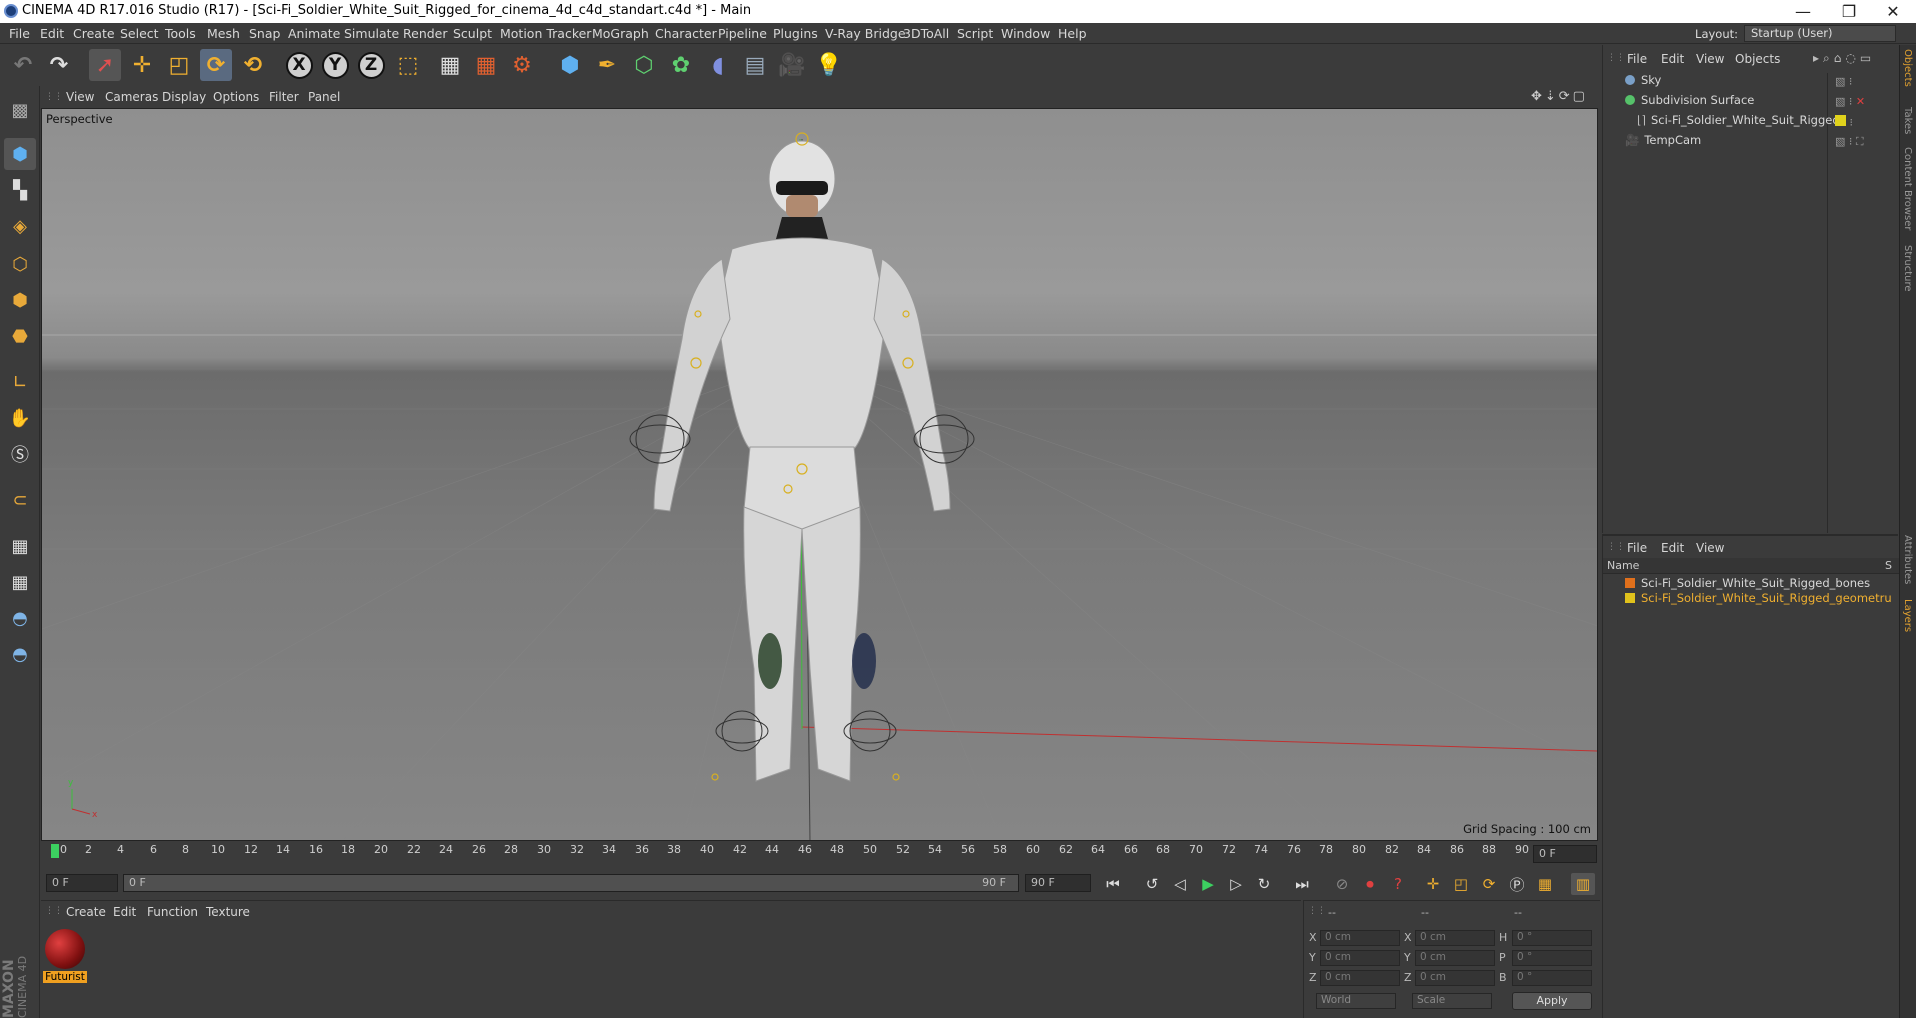  What do you see at coordinates (20, 154) in the screenshot?
I see `model-mode-icon: ⬢` at bounding box center [20, 154].